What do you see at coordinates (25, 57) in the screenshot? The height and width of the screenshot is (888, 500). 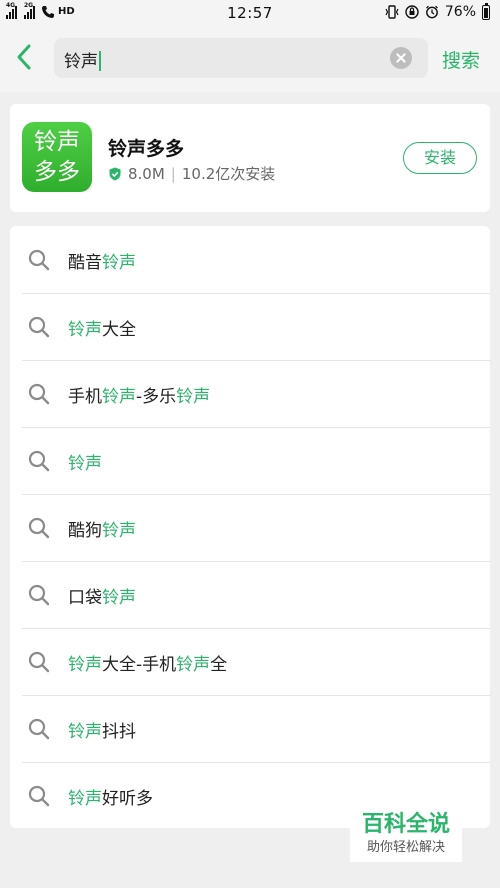 I see `back-arrow-icon` at bounding box center [25, 57].